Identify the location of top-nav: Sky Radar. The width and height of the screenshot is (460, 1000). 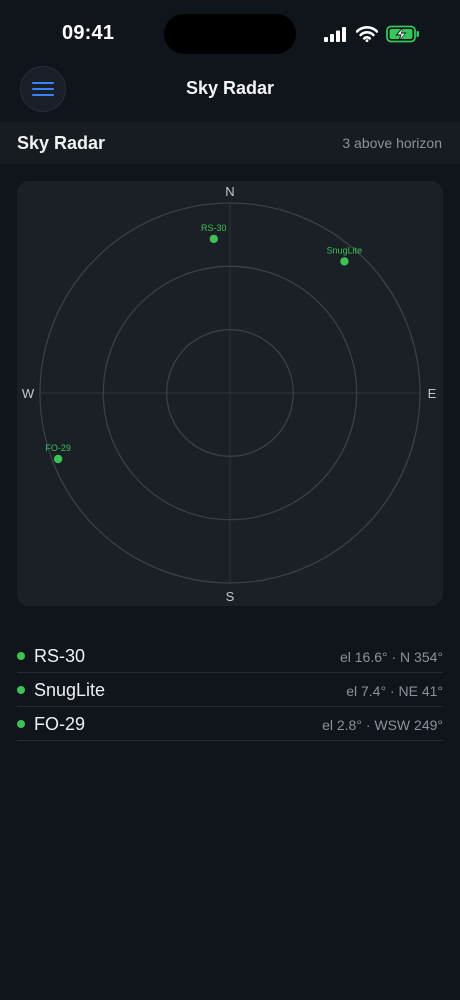
(230, 90).